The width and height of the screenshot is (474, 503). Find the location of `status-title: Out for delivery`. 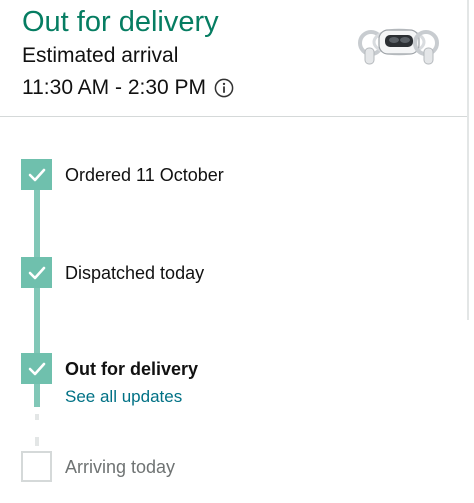

status-title: Out for delivery is located at coordinates (120, 22).